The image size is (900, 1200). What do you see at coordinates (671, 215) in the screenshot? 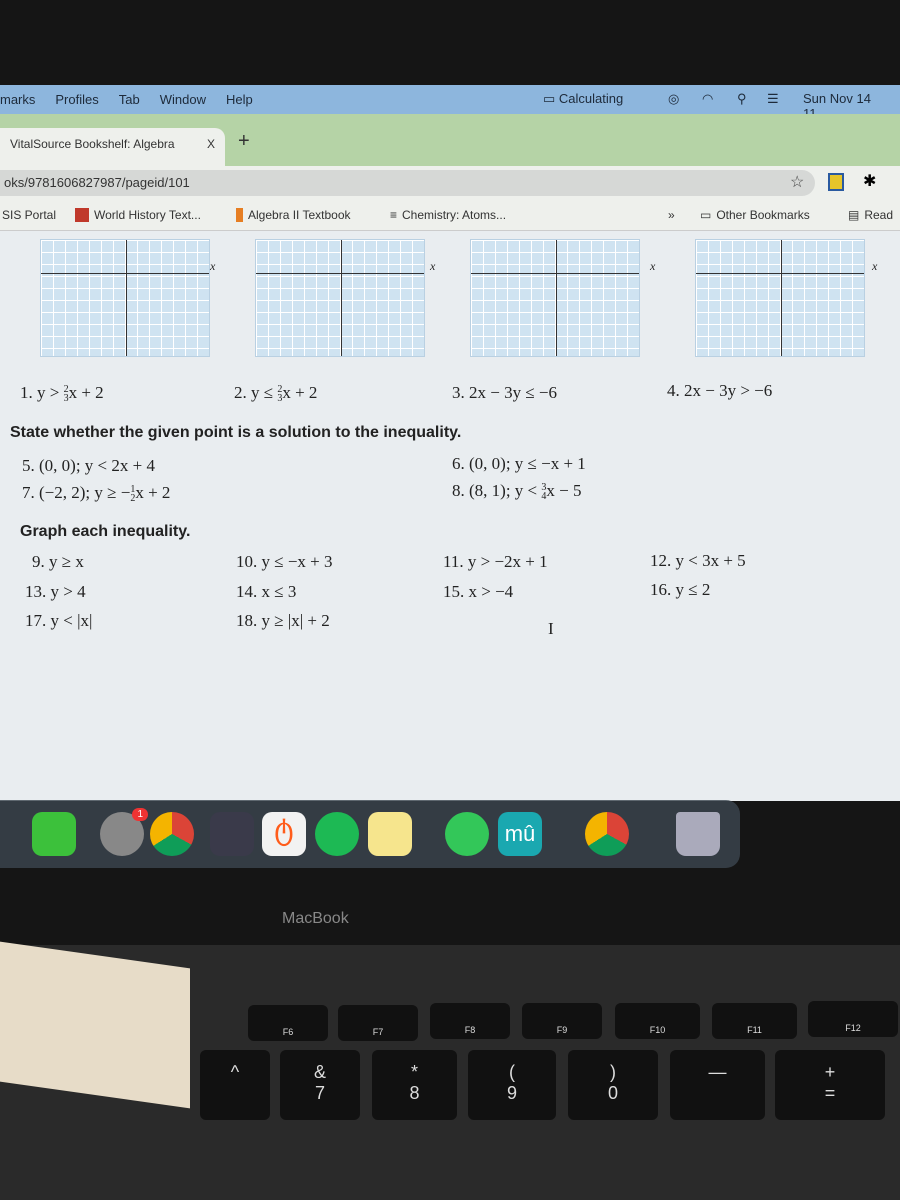
I see `bookmarks-overflow: »` at bounding box center [671, 215].